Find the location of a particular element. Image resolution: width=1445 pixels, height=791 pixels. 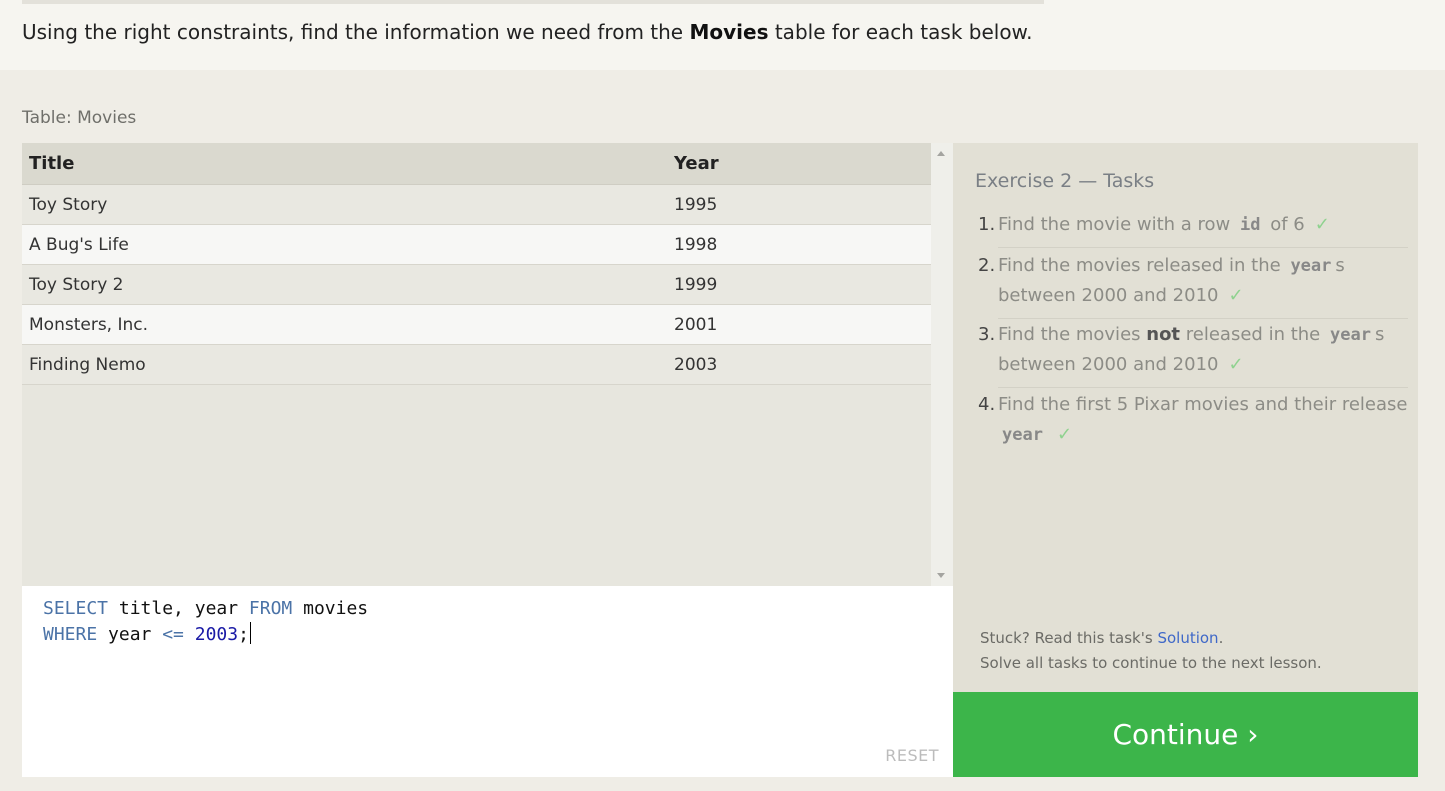

table-scrollbar is located at coordinates (942, 364).